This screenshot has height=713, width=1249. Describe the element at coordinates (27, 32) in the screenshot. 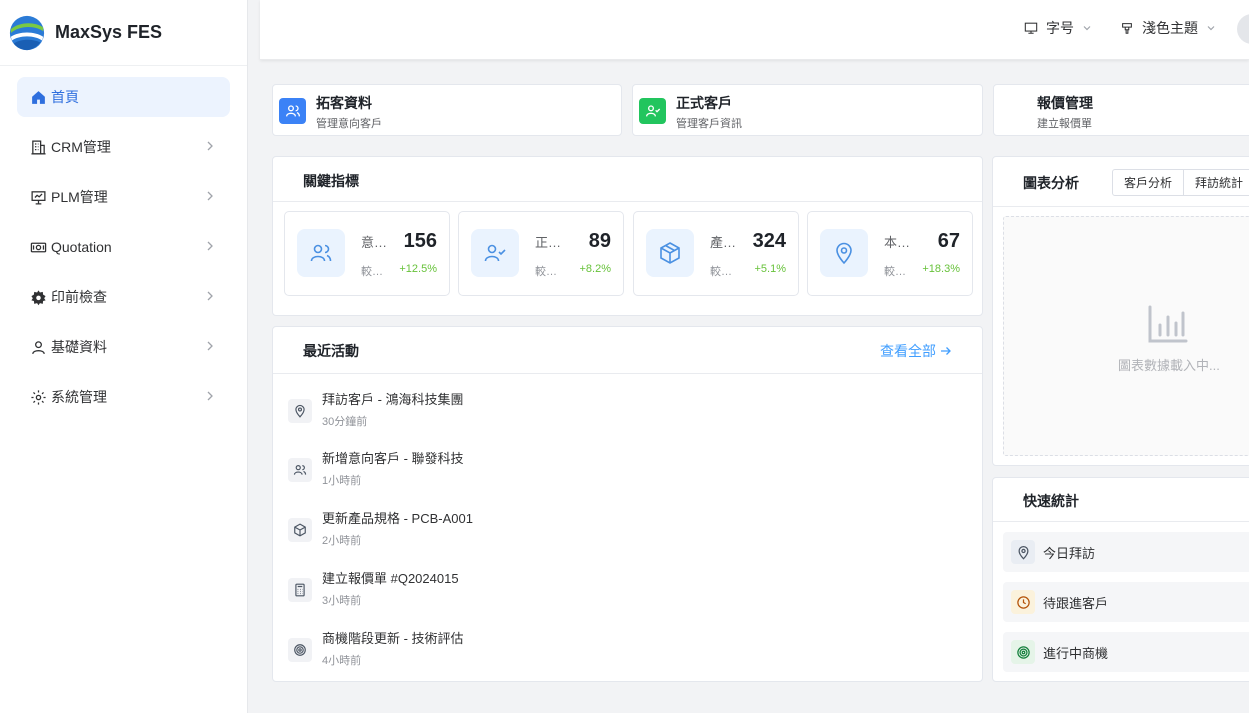

I see `brand-logo-icon` at that location.